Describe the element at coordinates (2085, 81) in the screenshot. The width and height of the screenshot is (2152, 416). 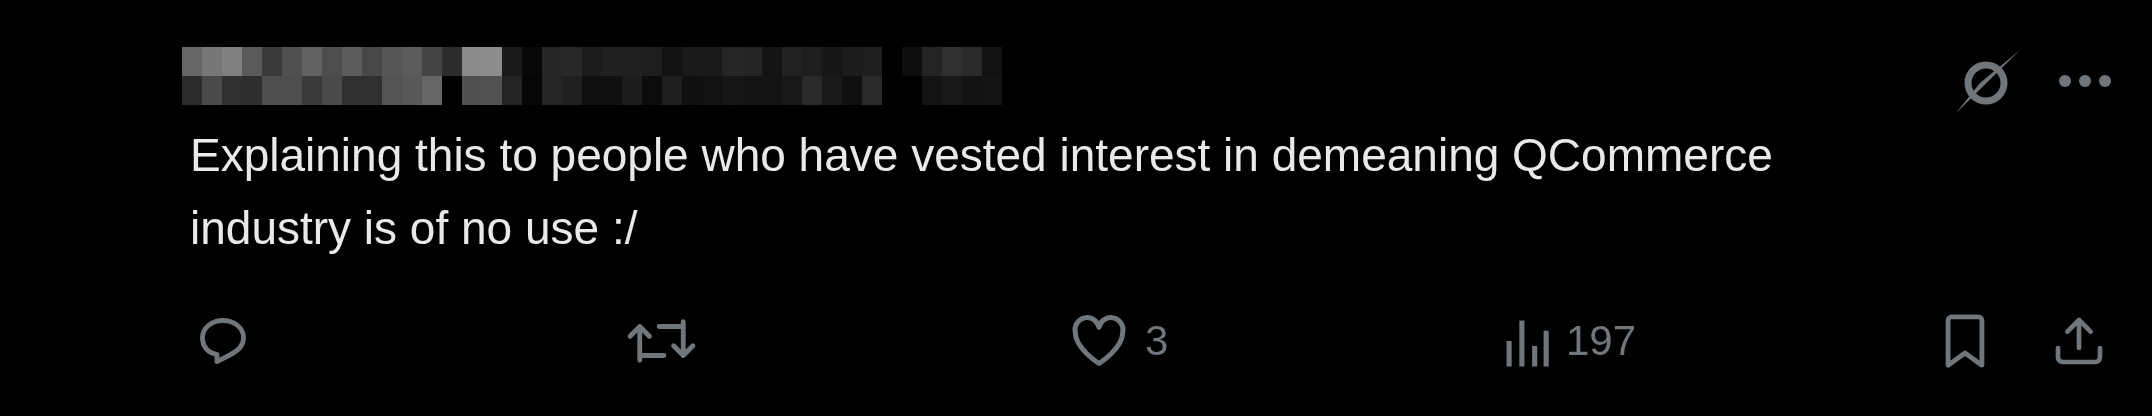
I see `more-icon` at that location.